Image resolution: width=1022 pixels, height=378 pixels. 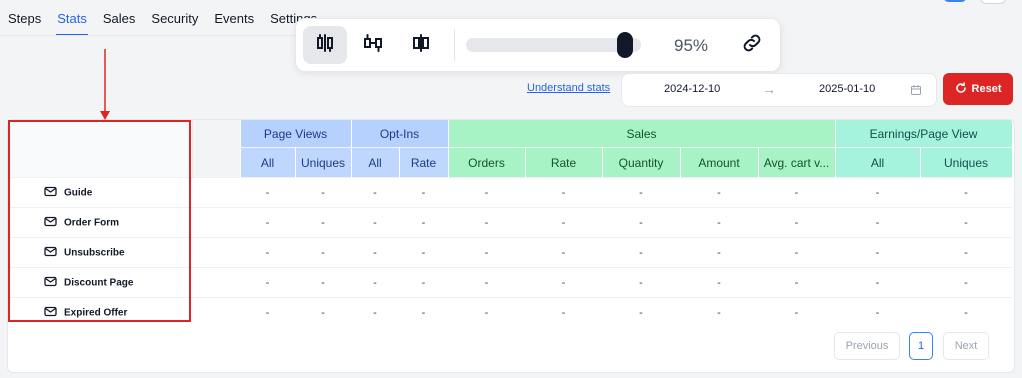 What do you see at coordinates (691, 45) in the screenshot?
I see `zoom-value: 95%` at bounding box center [691, 45].